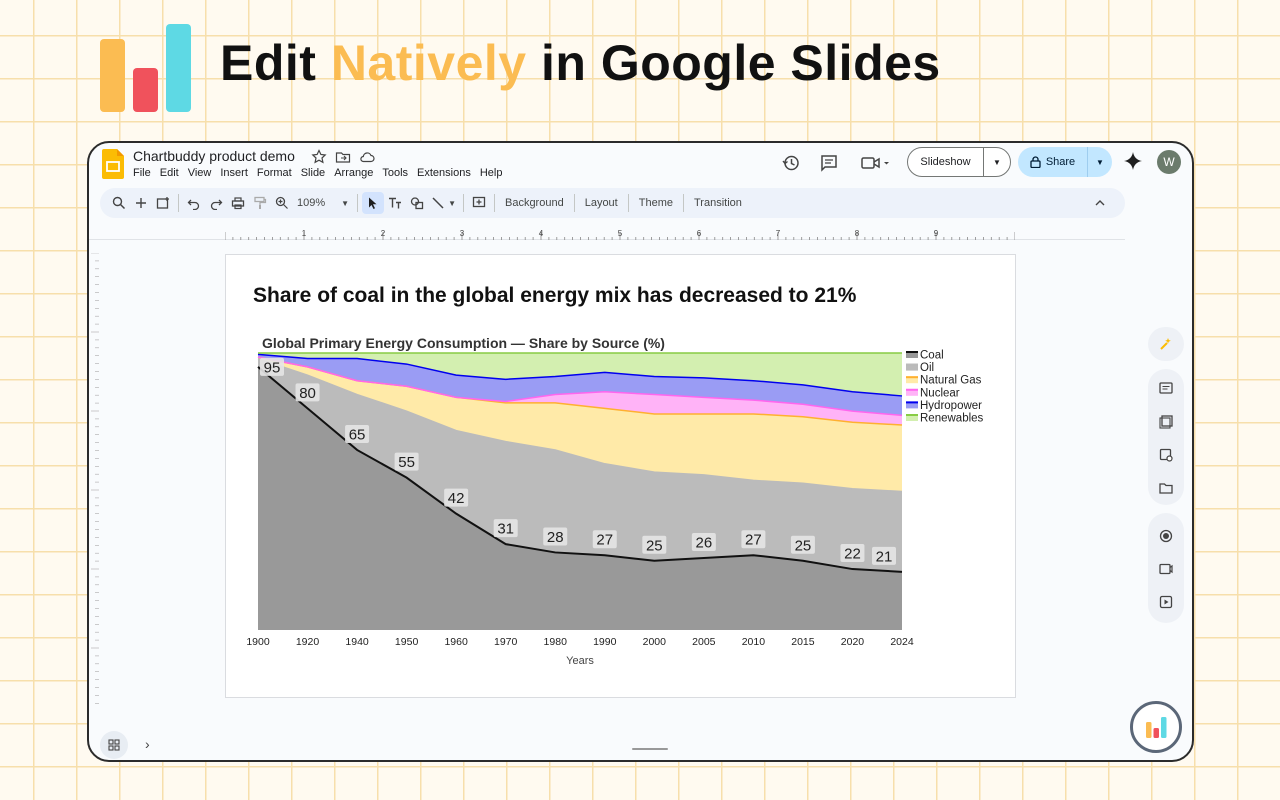  I want to click on legend-item: Oil, so click(920, 368).